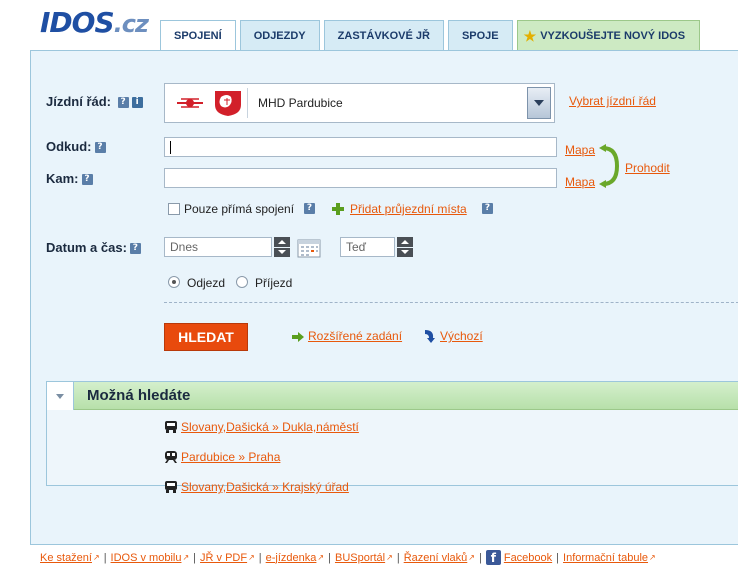 The height and width of the screenshot is (587, 738). I want to click on hledat-button: HLEDAT, so click(206, 337).